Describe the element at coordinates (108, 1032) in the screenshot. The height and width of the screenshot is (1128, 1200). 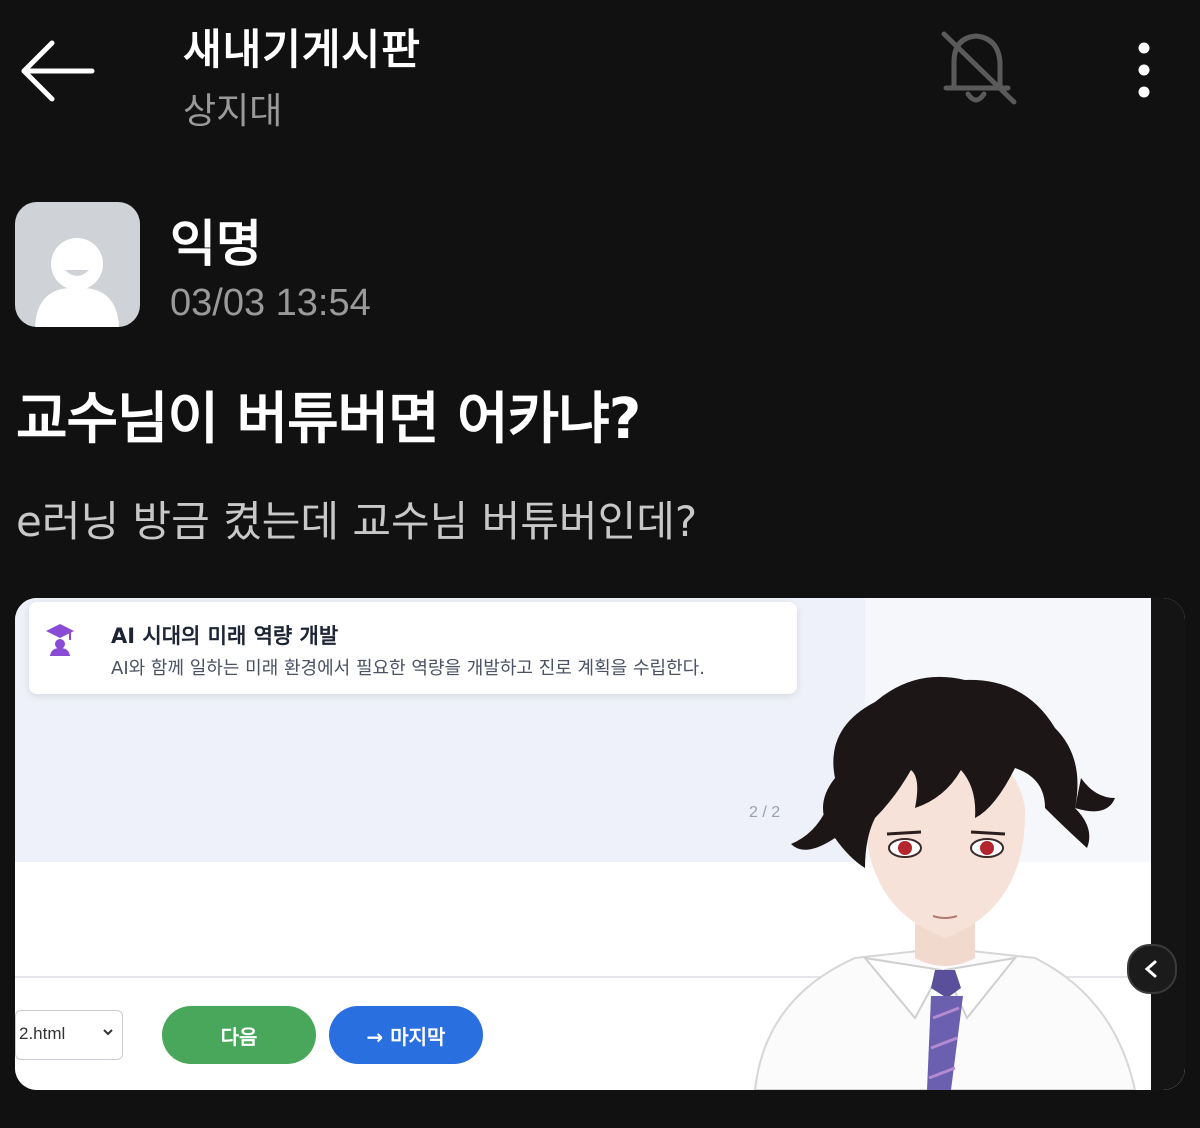
I see `chevron-down-icon` at that location.